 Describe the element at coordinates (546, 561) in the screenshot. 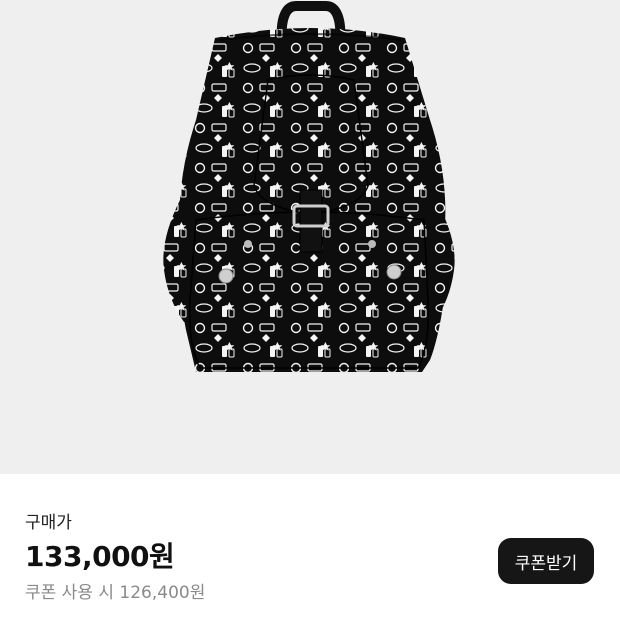

I see `get-coupon-button: 쿠폰받기` at that location.